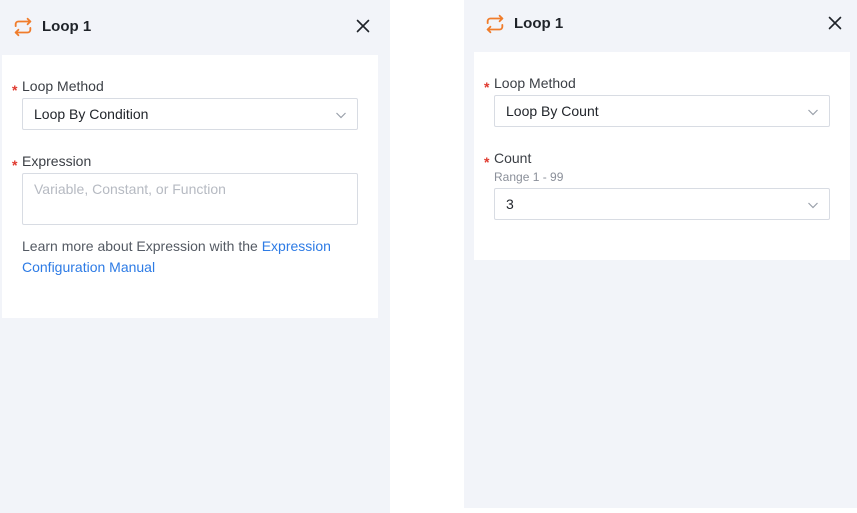  Describe the element at coordinates (190, 114) in the screenshot. I see `loop-method-select: Loop By Condition` at that location.